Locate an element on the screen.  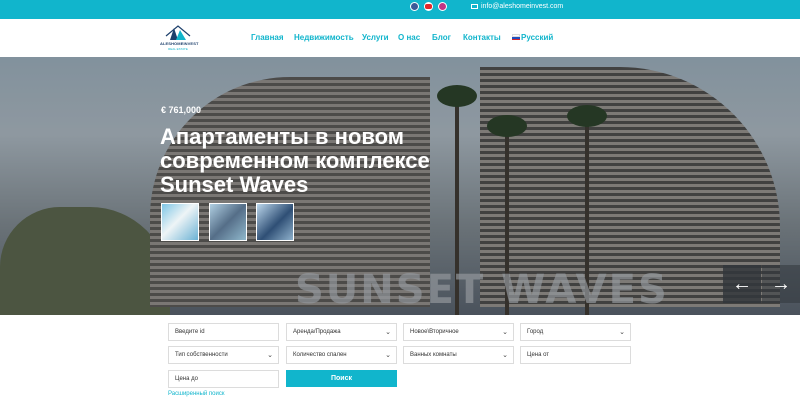
price-to-placeholder: Цена до is located at coordinates (186, 379).